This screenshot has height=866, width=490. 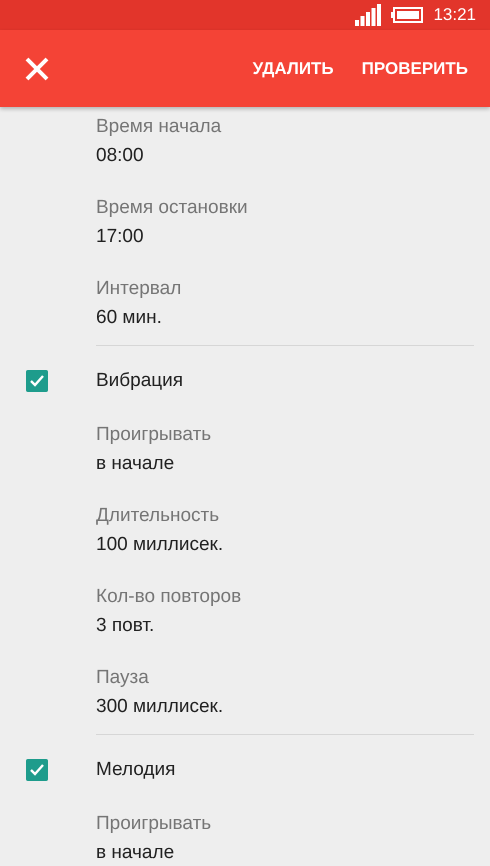 What do you see at coordinates (454, 15) in the screenshot?
I see `clock: 13:21` at bounding box center [454, 15].